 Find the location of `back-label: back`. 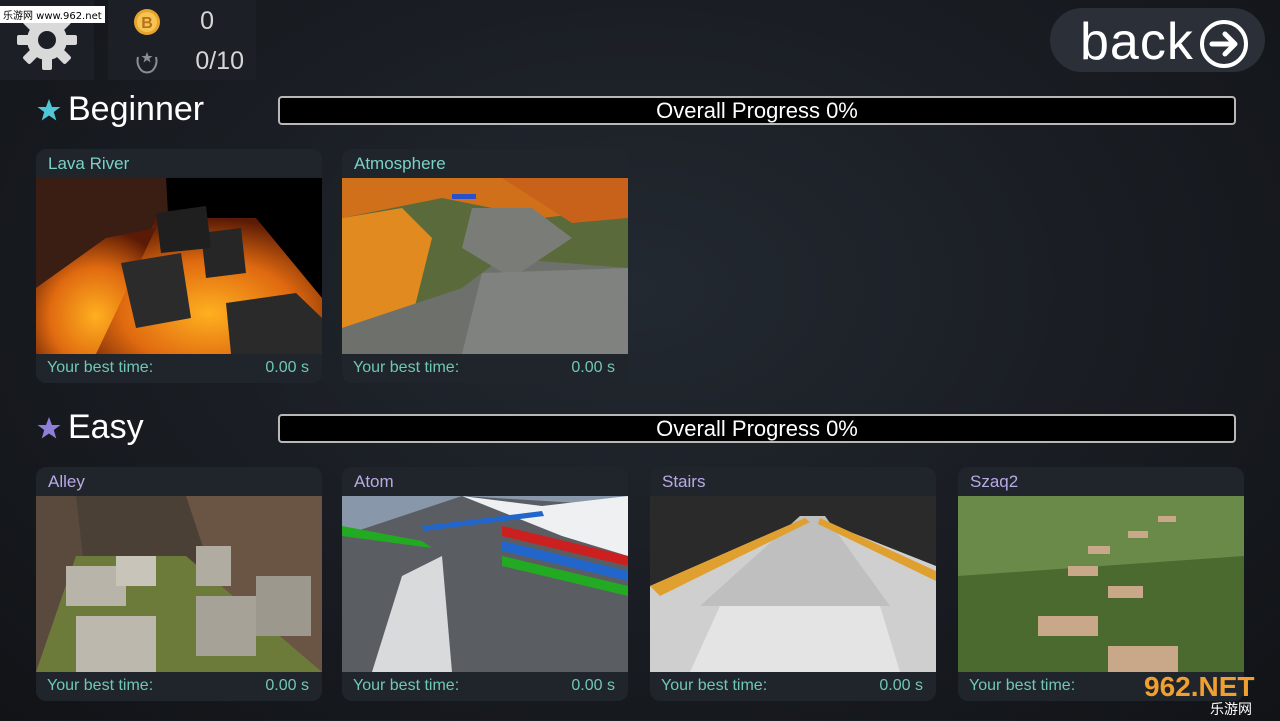

back-label: back is located at coordinates (1137, 42).